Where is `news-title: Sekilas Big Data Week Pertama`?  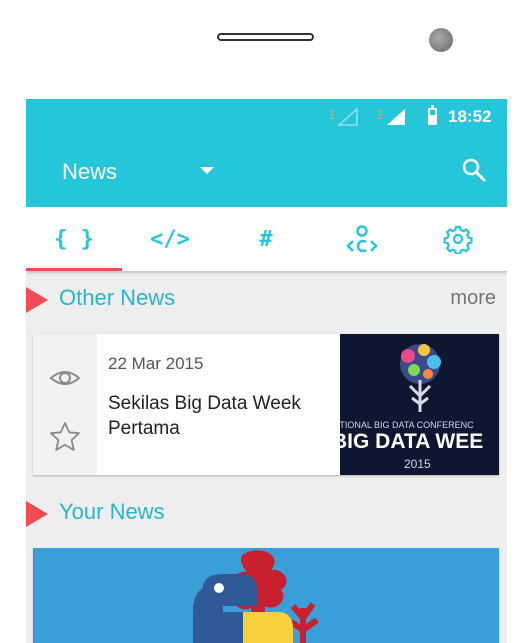
news-title: Sekilas Big Data Week Pertama is located at coordinates (223, 416).